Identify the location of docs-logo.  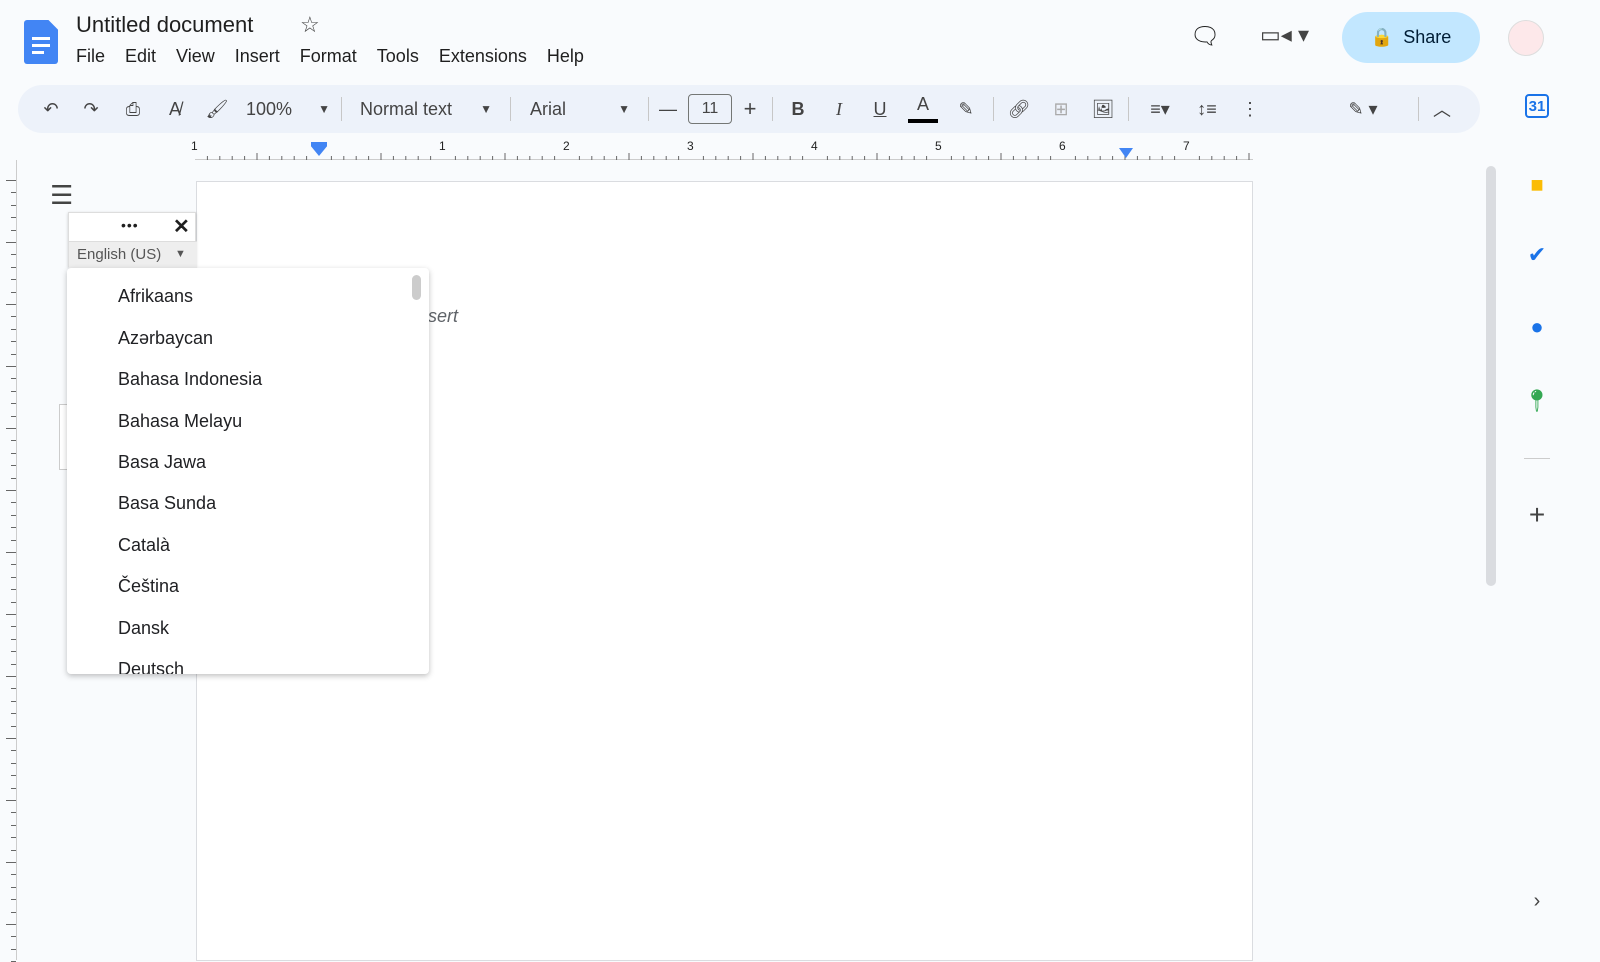
(41, 42).